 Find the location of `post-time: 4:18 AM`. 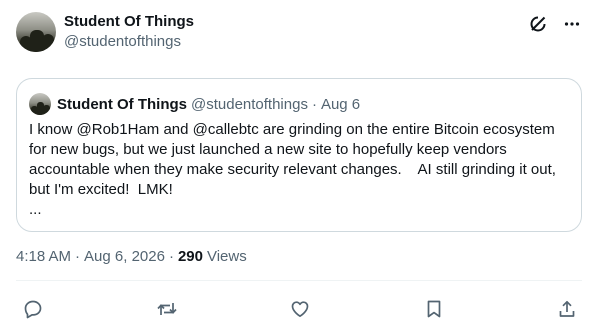

post-time: 4:18 AM is located at coordinates (43, 256).